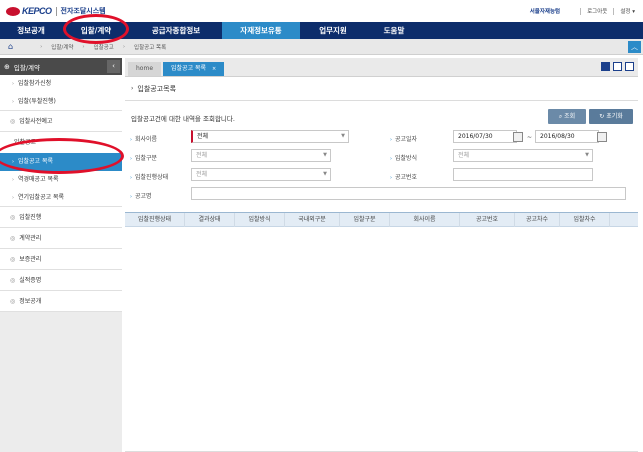 This screenshot has width=643, height=452. What do you see at coordinates (567, 136) in the screenshot?
I see `date-to-field: 2016/08/30` at bounding box center [567, 136].